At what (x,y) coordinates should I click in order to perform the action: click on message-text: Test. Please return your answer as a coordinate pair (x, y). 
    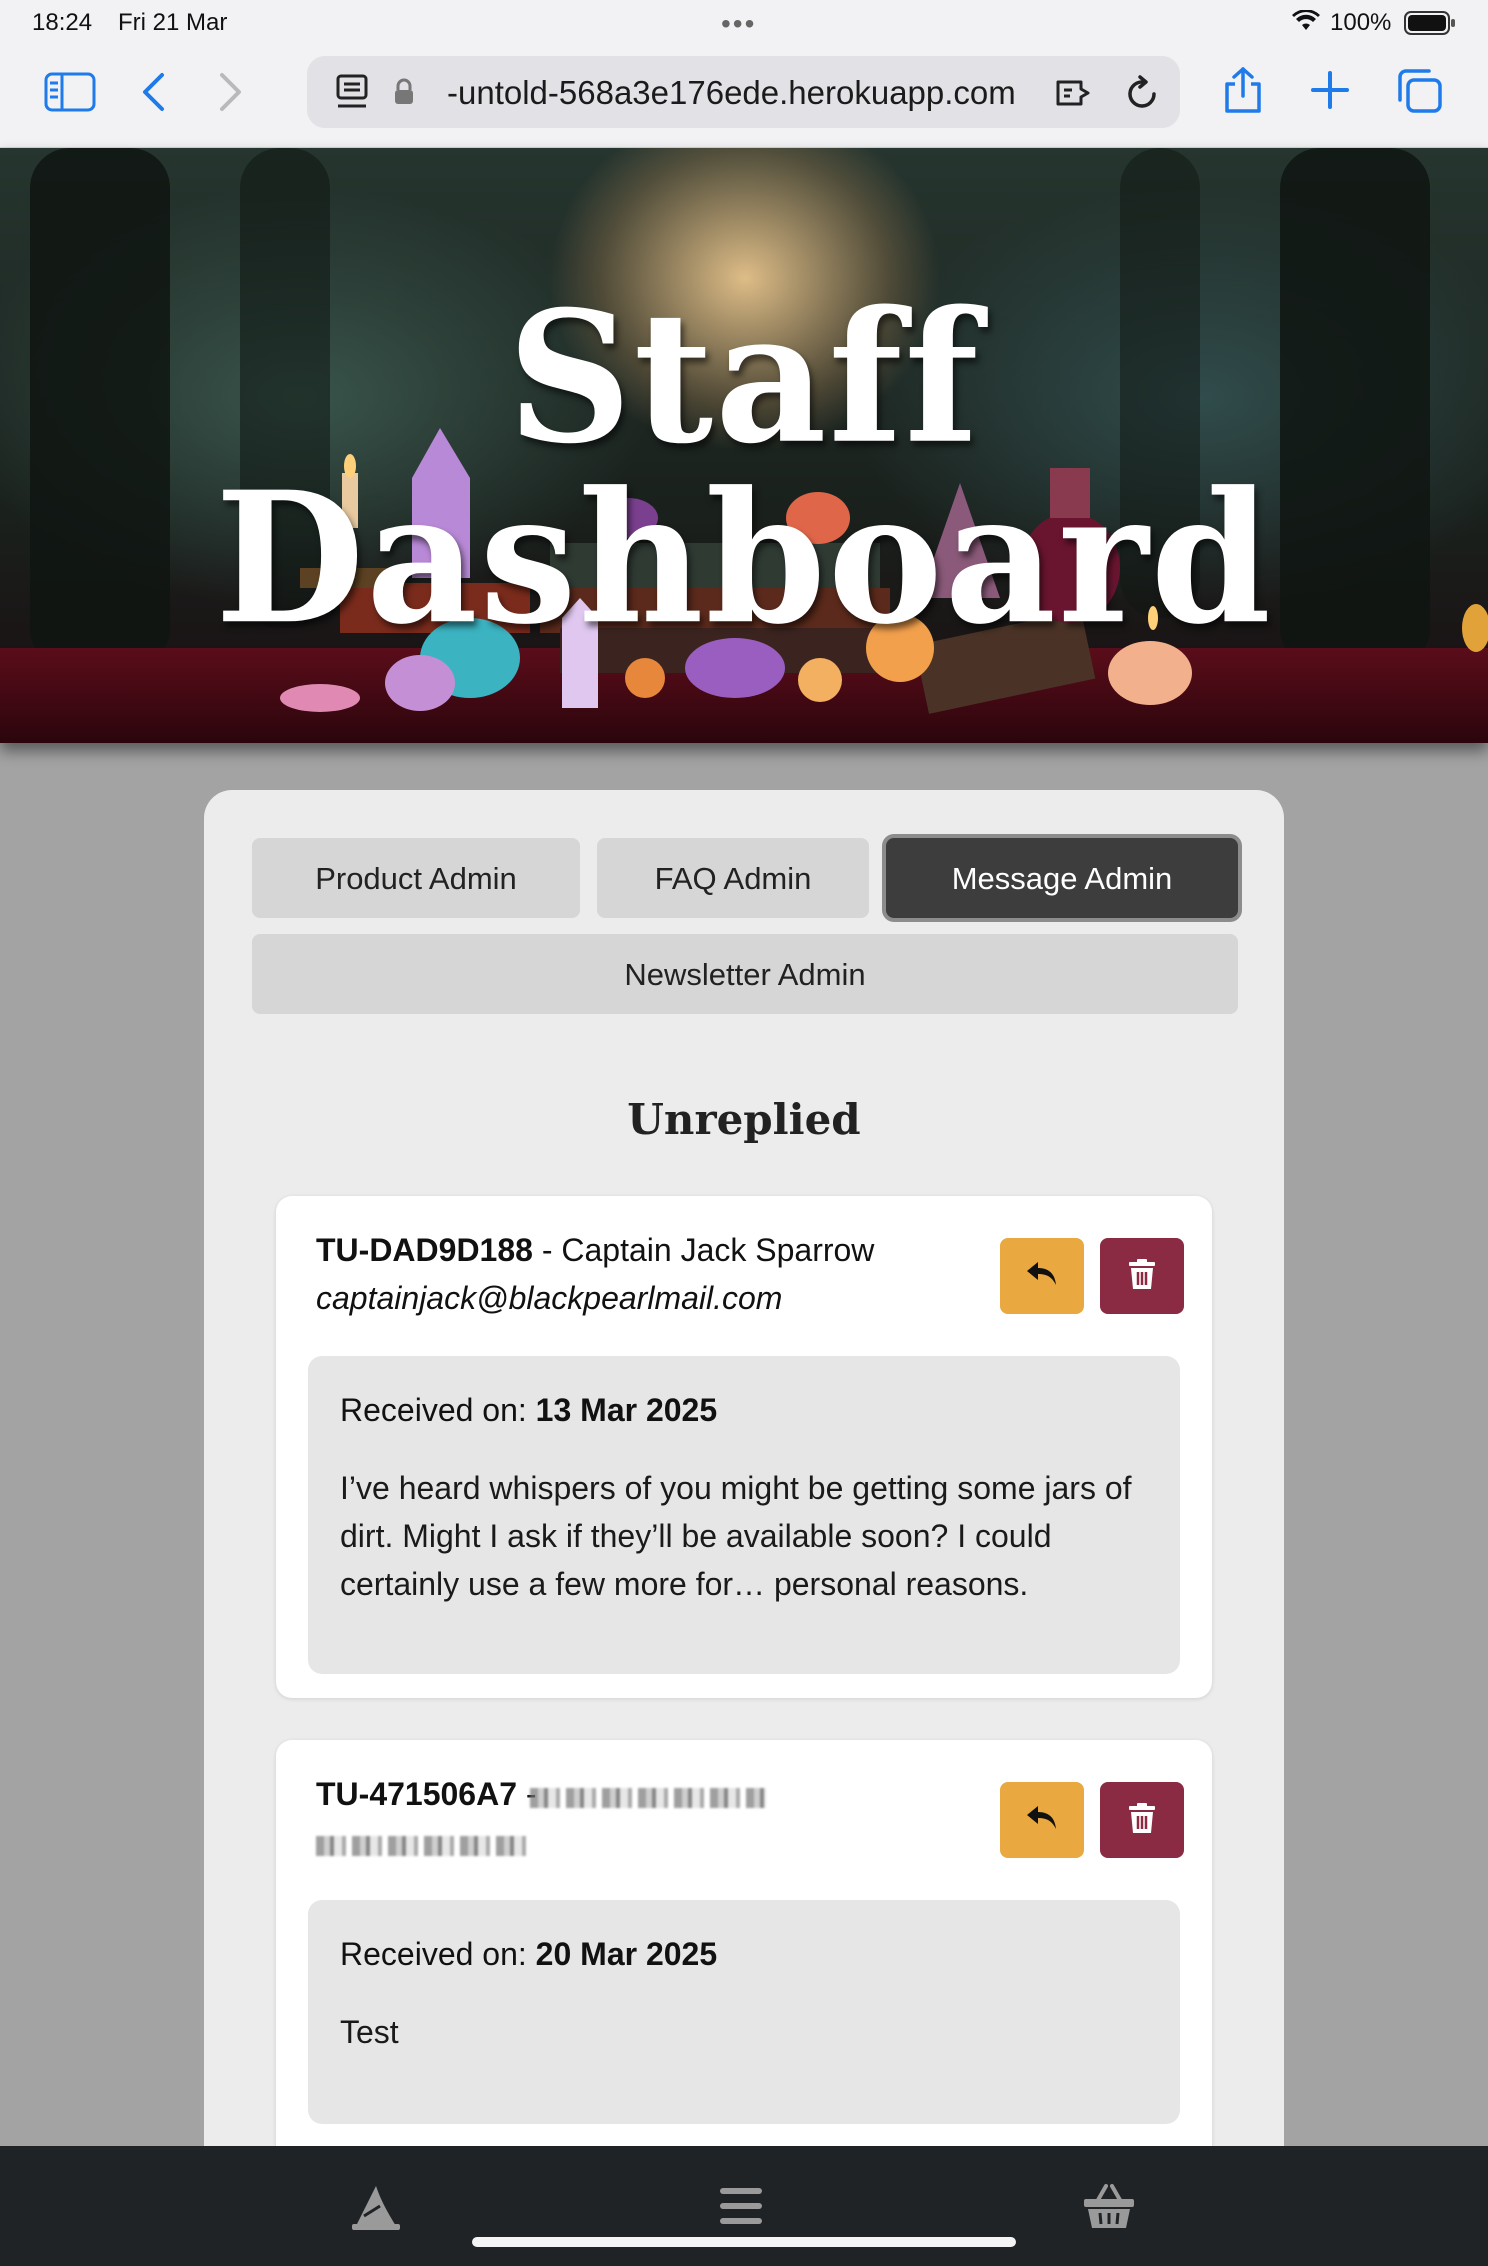
    Looking at the image, I should click on (369, 2032).